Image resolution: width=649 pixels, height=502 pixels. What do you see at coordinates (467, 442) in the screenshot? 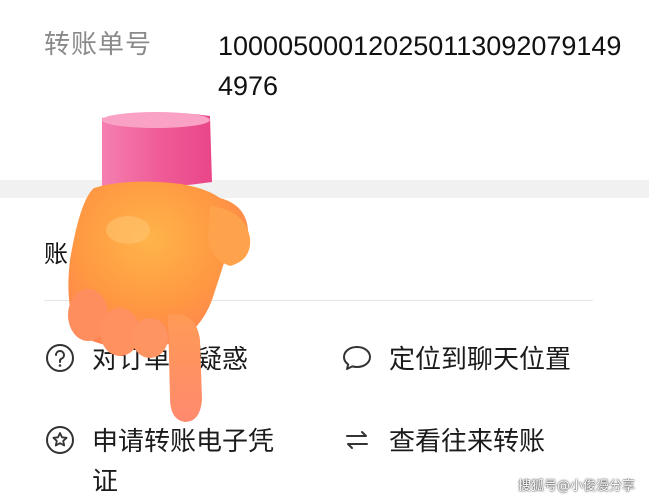
I see `view-transfers-label: 查看往来转账` at bounding box center [467, 442].